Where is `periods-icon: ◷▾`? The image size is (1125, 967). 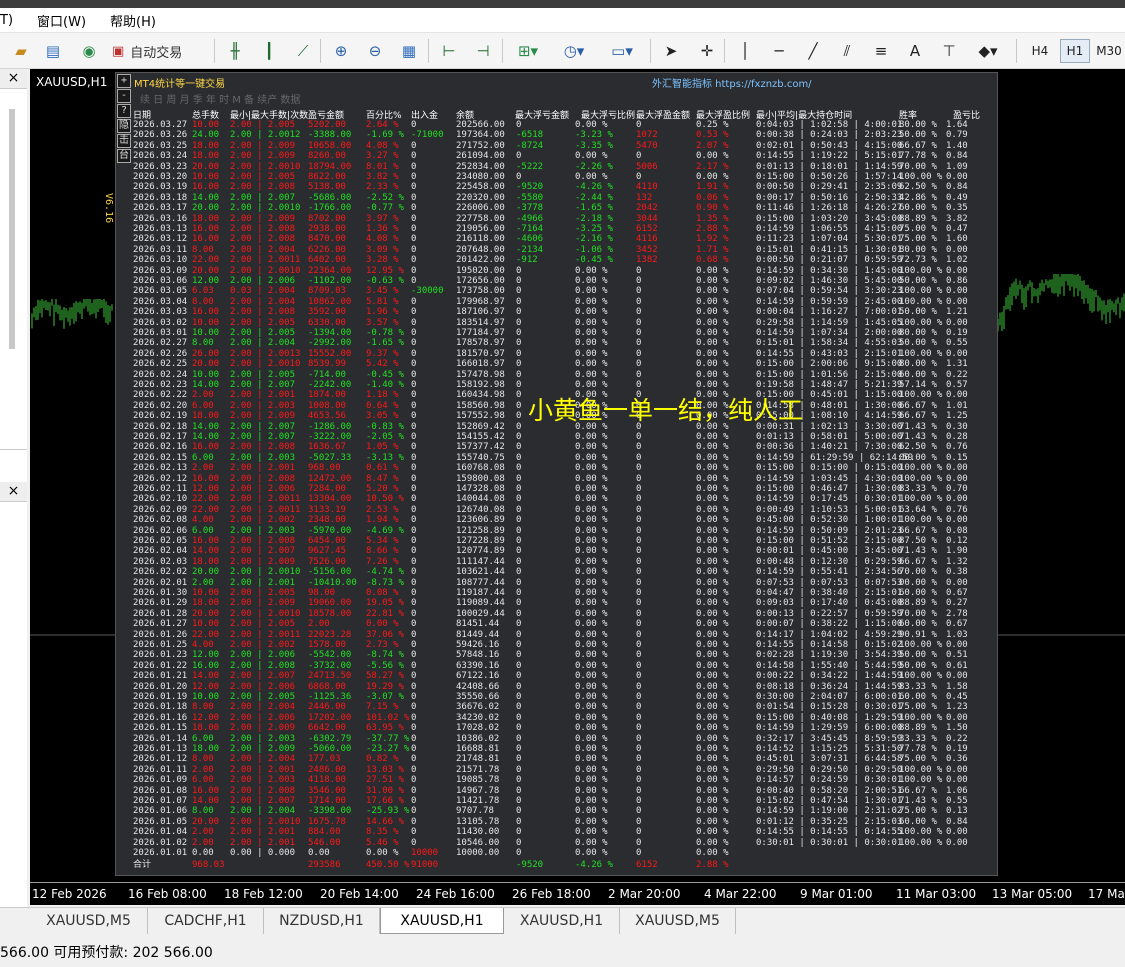
periods-icon: ◷▾ is located at coordinates (574, 51).